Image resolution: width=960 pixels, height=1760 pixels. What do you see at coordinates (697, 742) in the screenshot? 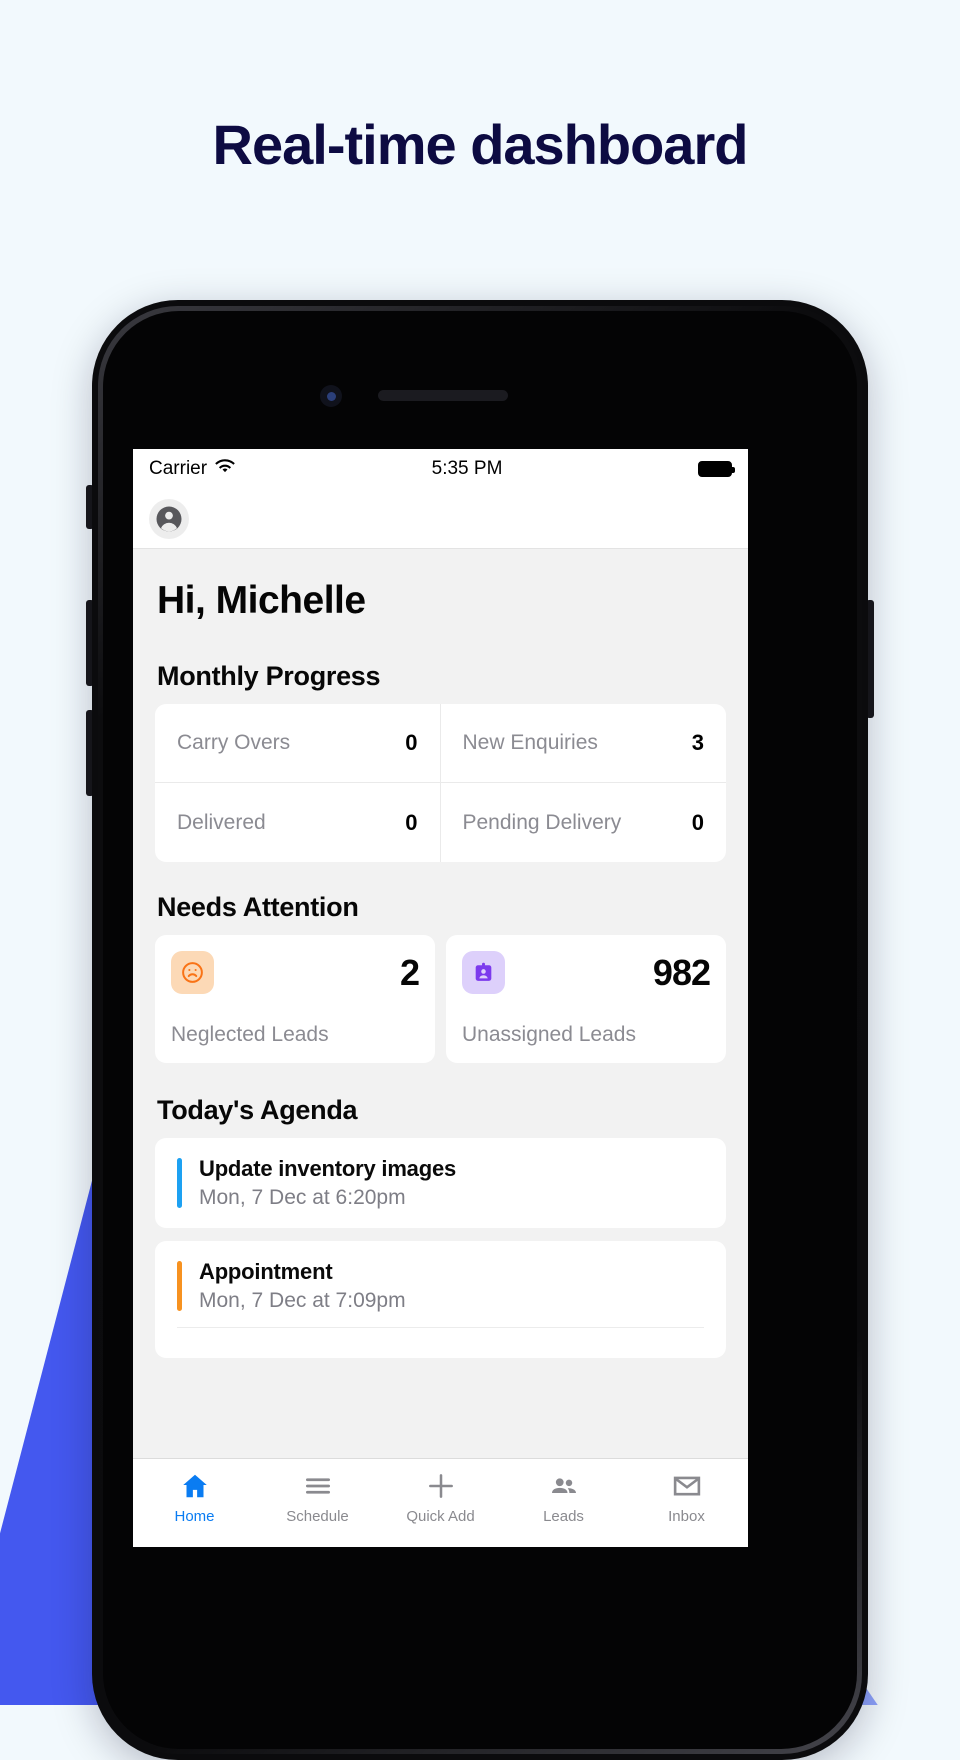
I see `stat-value: 3` at bounding box center [697, 742].